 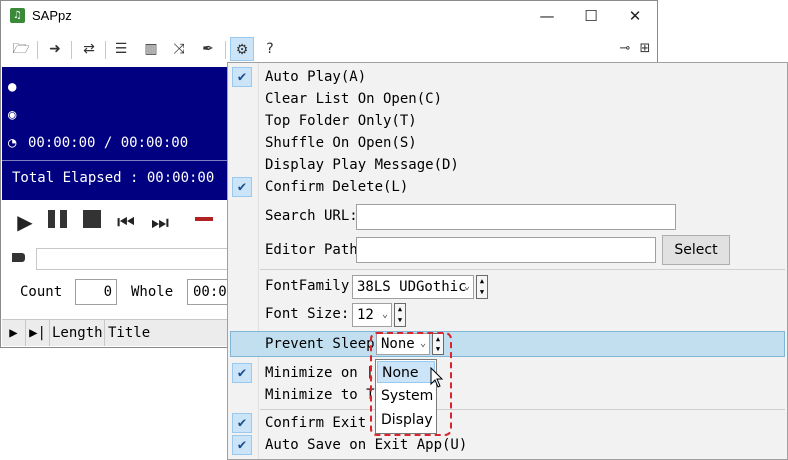 I want to click on previous-button: ⏮, so click(x=126, y=222).